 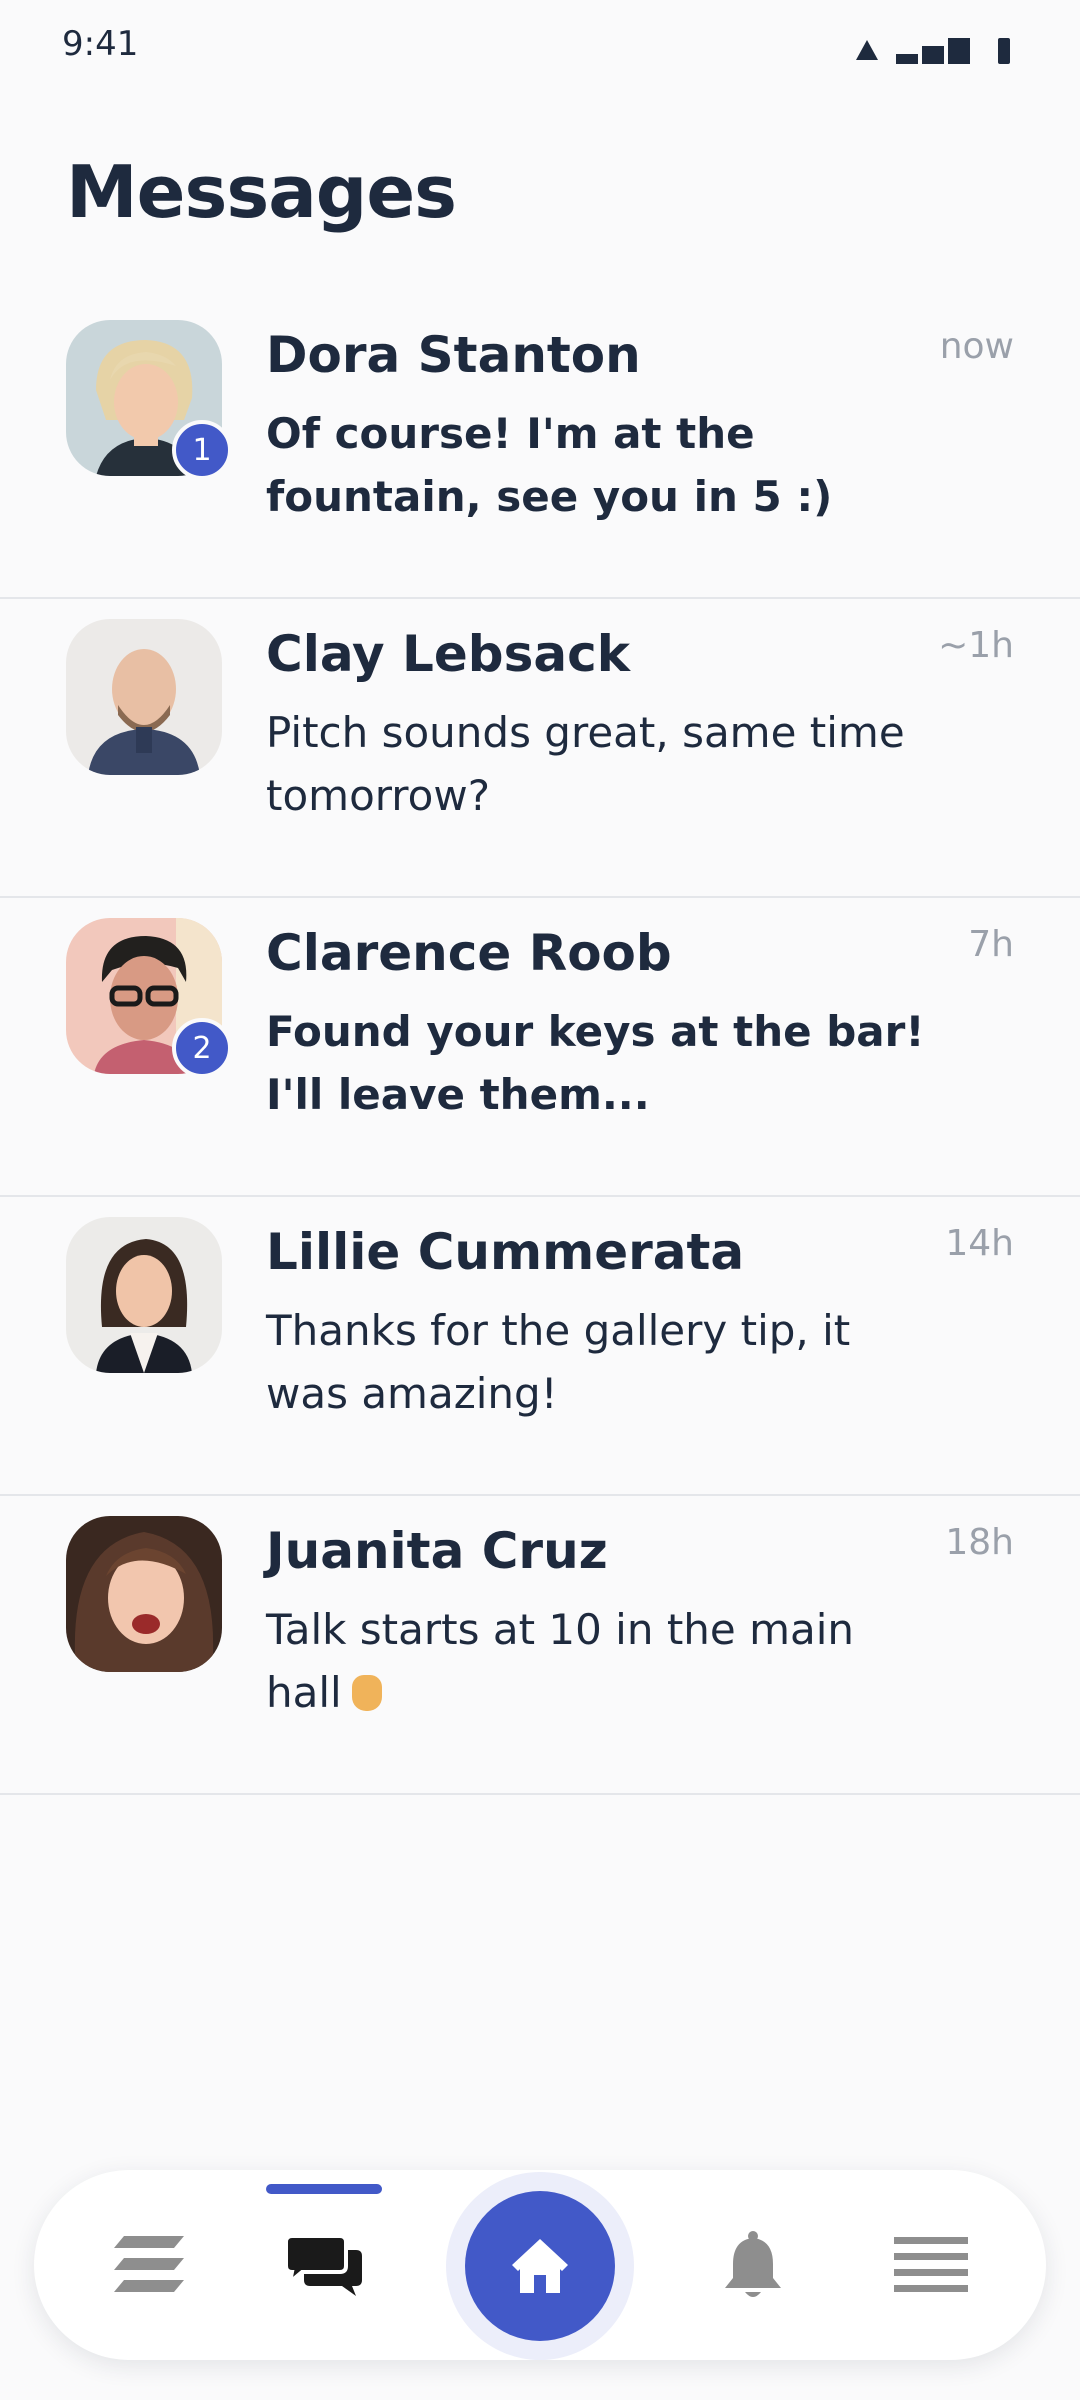 I want to click on status-icons, so click(x=933, y=49).